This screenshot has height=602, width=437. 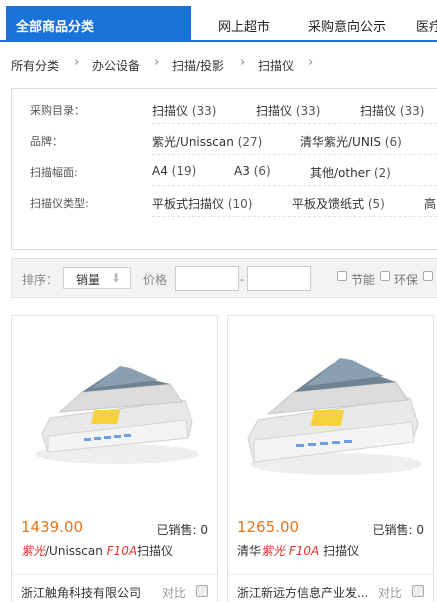 What do you see at coordinates (97, 278) in the screenshot?
I see `sort-by-sales-button: 销量 ⬇` at bounding box center [97, 278].